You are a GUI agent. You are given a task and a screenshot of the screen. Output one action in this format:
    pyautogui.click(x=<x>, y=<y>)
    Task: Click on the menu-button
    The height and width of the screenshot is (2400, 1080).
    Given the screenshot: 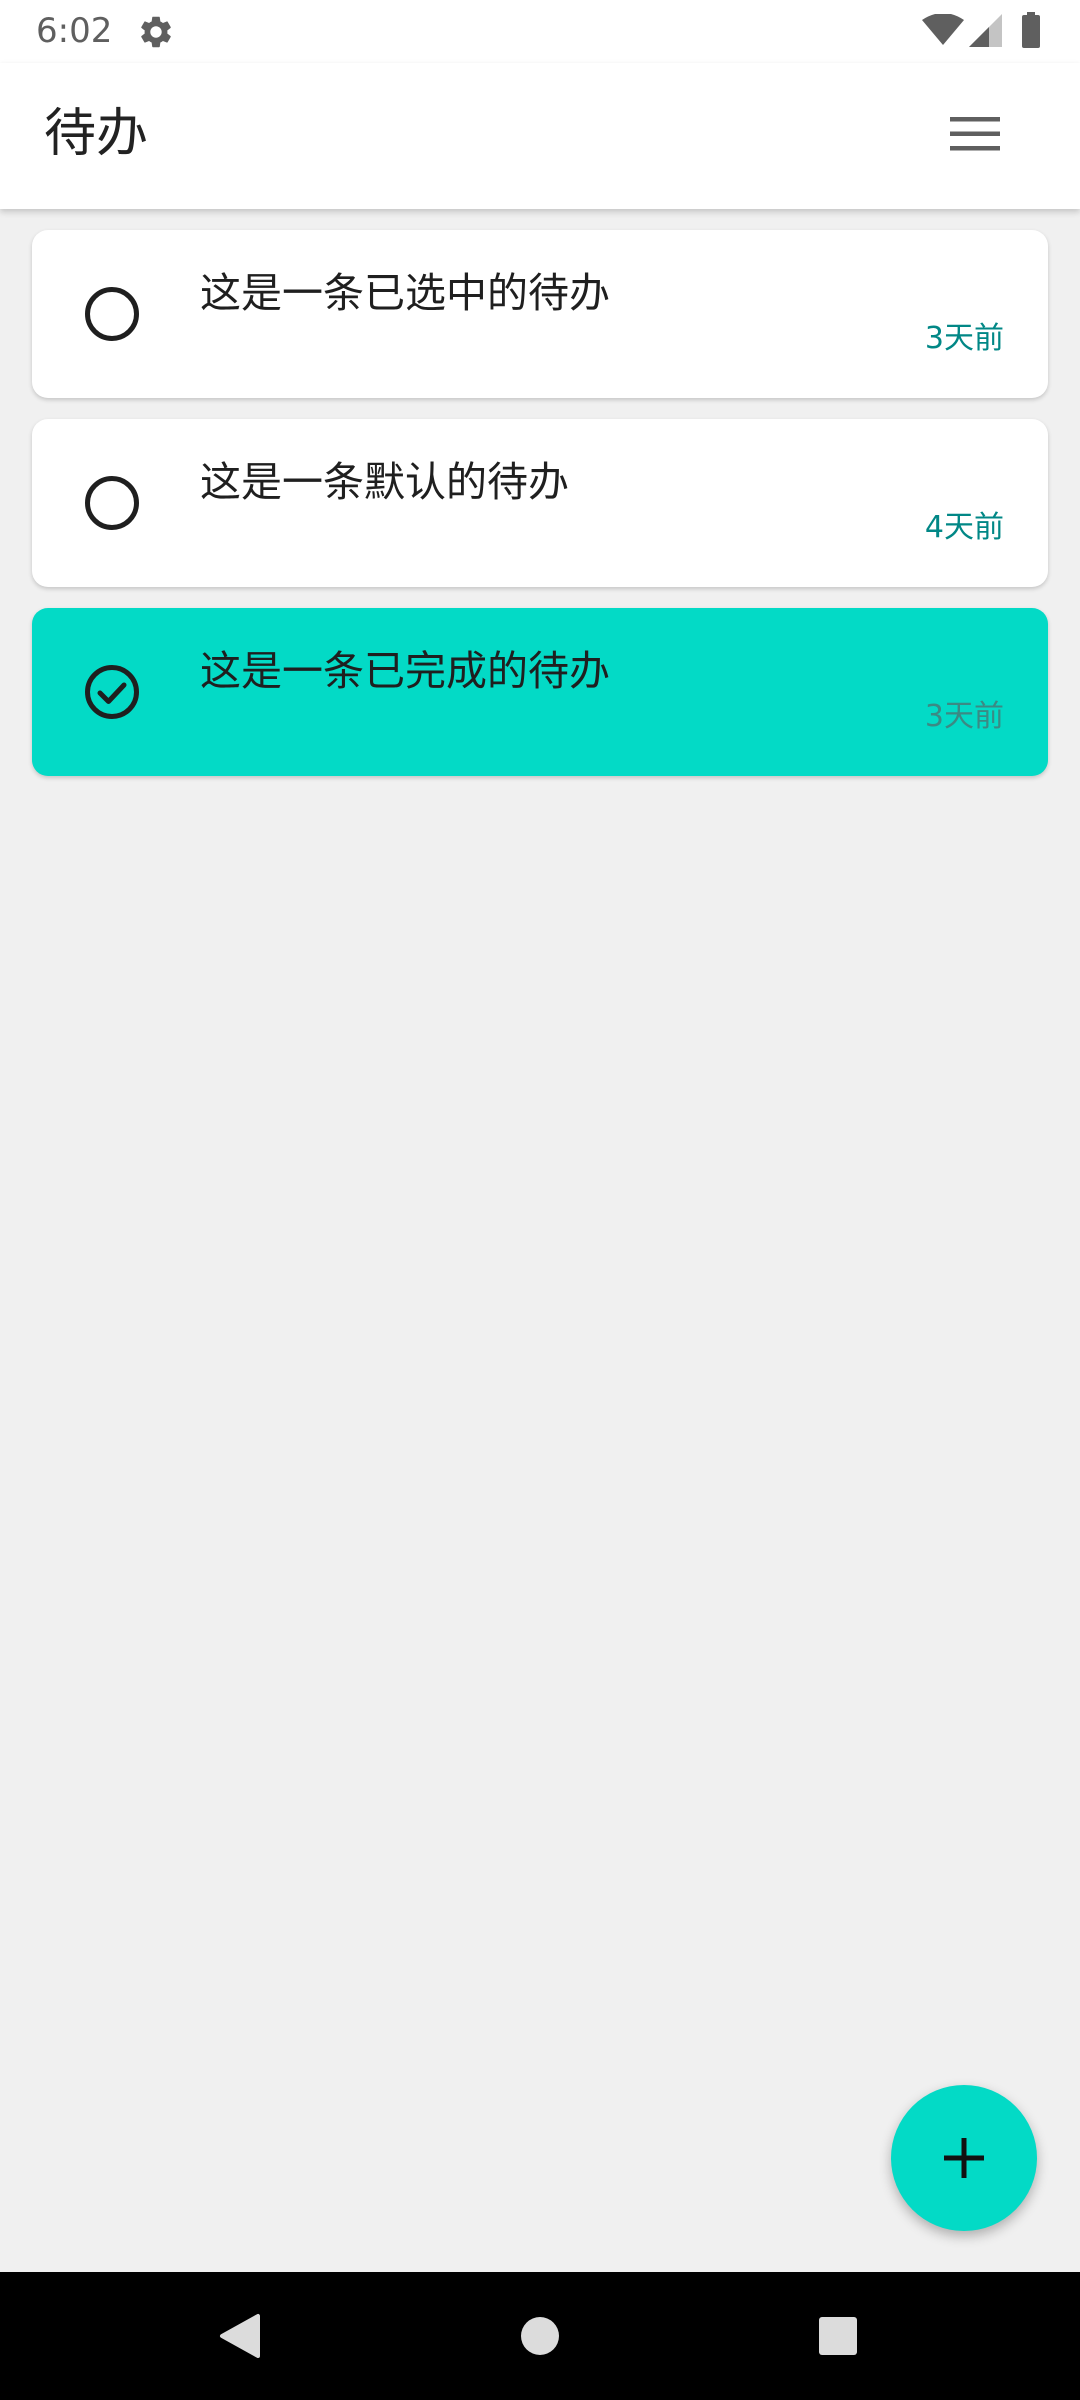 What is the action you would take?
    pyautogui.click(x=975, y=134)
    